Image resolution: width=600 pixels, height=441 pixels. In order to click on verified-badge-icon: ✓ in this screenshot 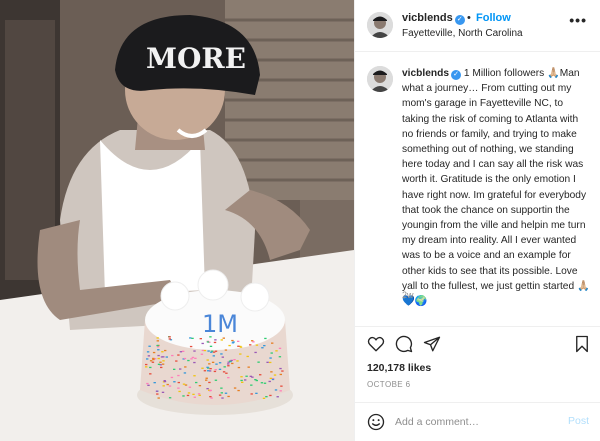, I will do `click(459, 20)`.